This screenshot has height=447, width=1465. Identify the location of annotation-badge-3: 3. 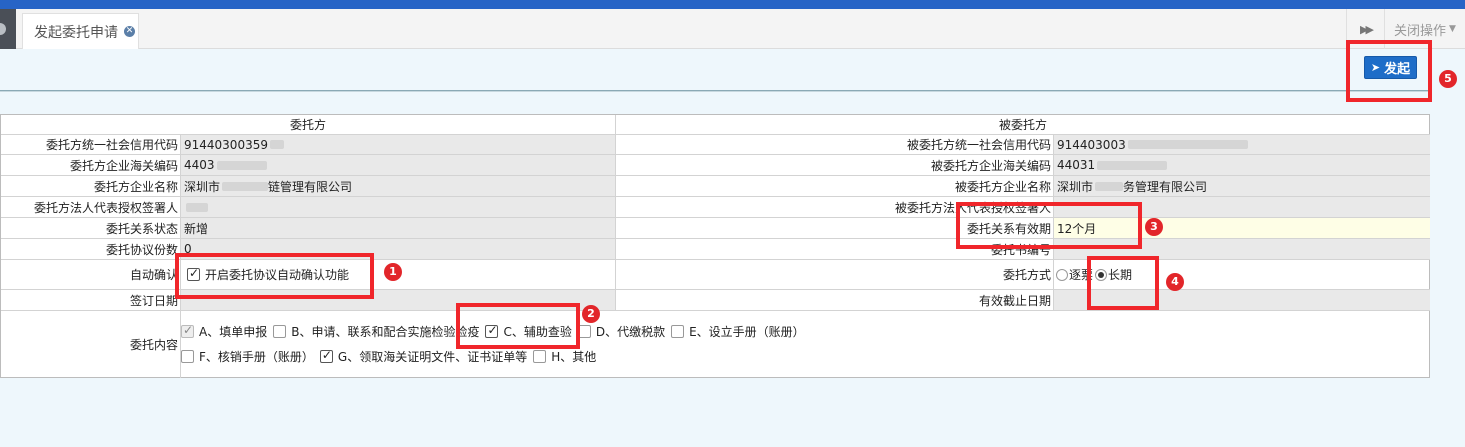
(1154, 227).